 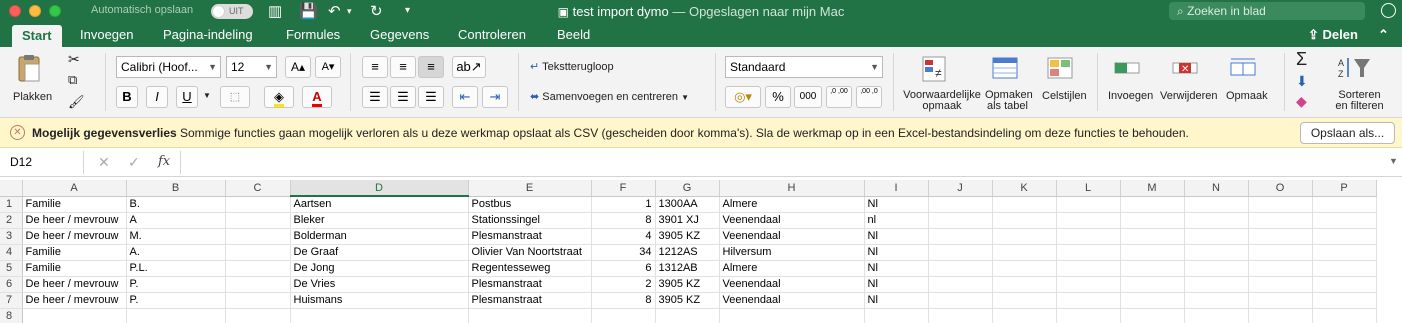 What do you see at coordinates (780, 162) in the screenshot?
I see `formula-input` at bounding box center [780, 162].